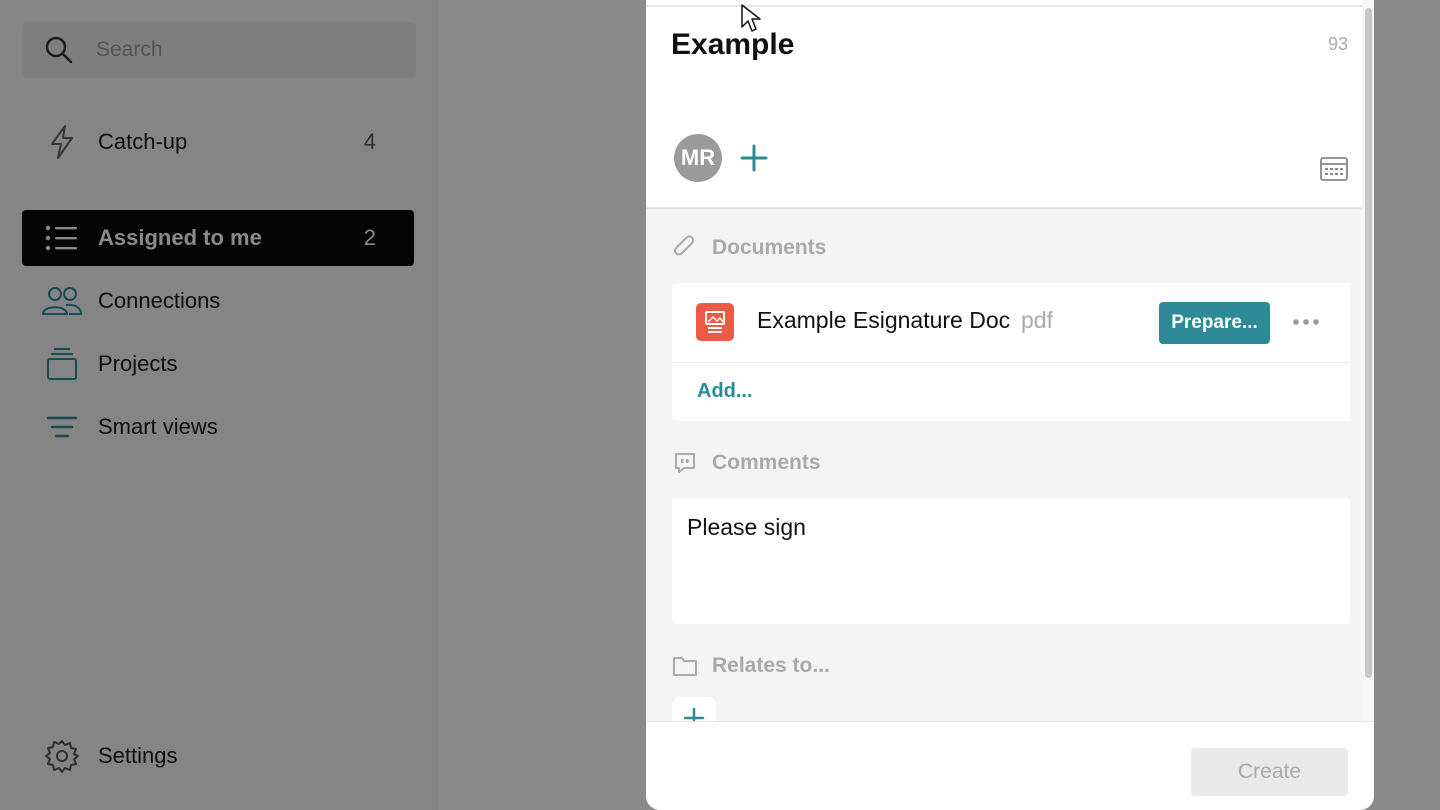 The image size is (1440, 810). Describe the element at coordinates (1269, 772) in the screenshot. I see `create-button: Create` at that location.